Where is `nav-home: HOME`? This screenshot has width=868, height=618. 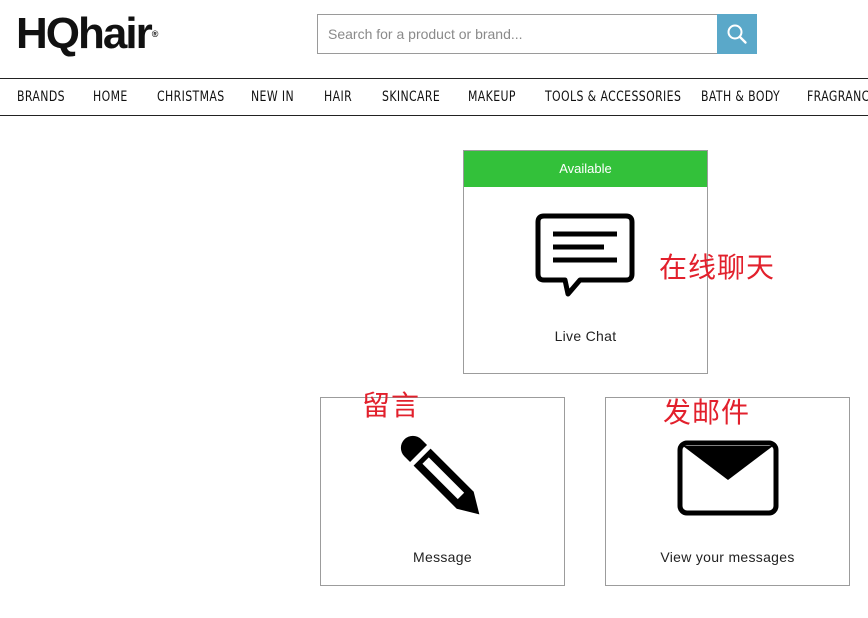 nav-home: HOME is located at coordinates (110, 97).